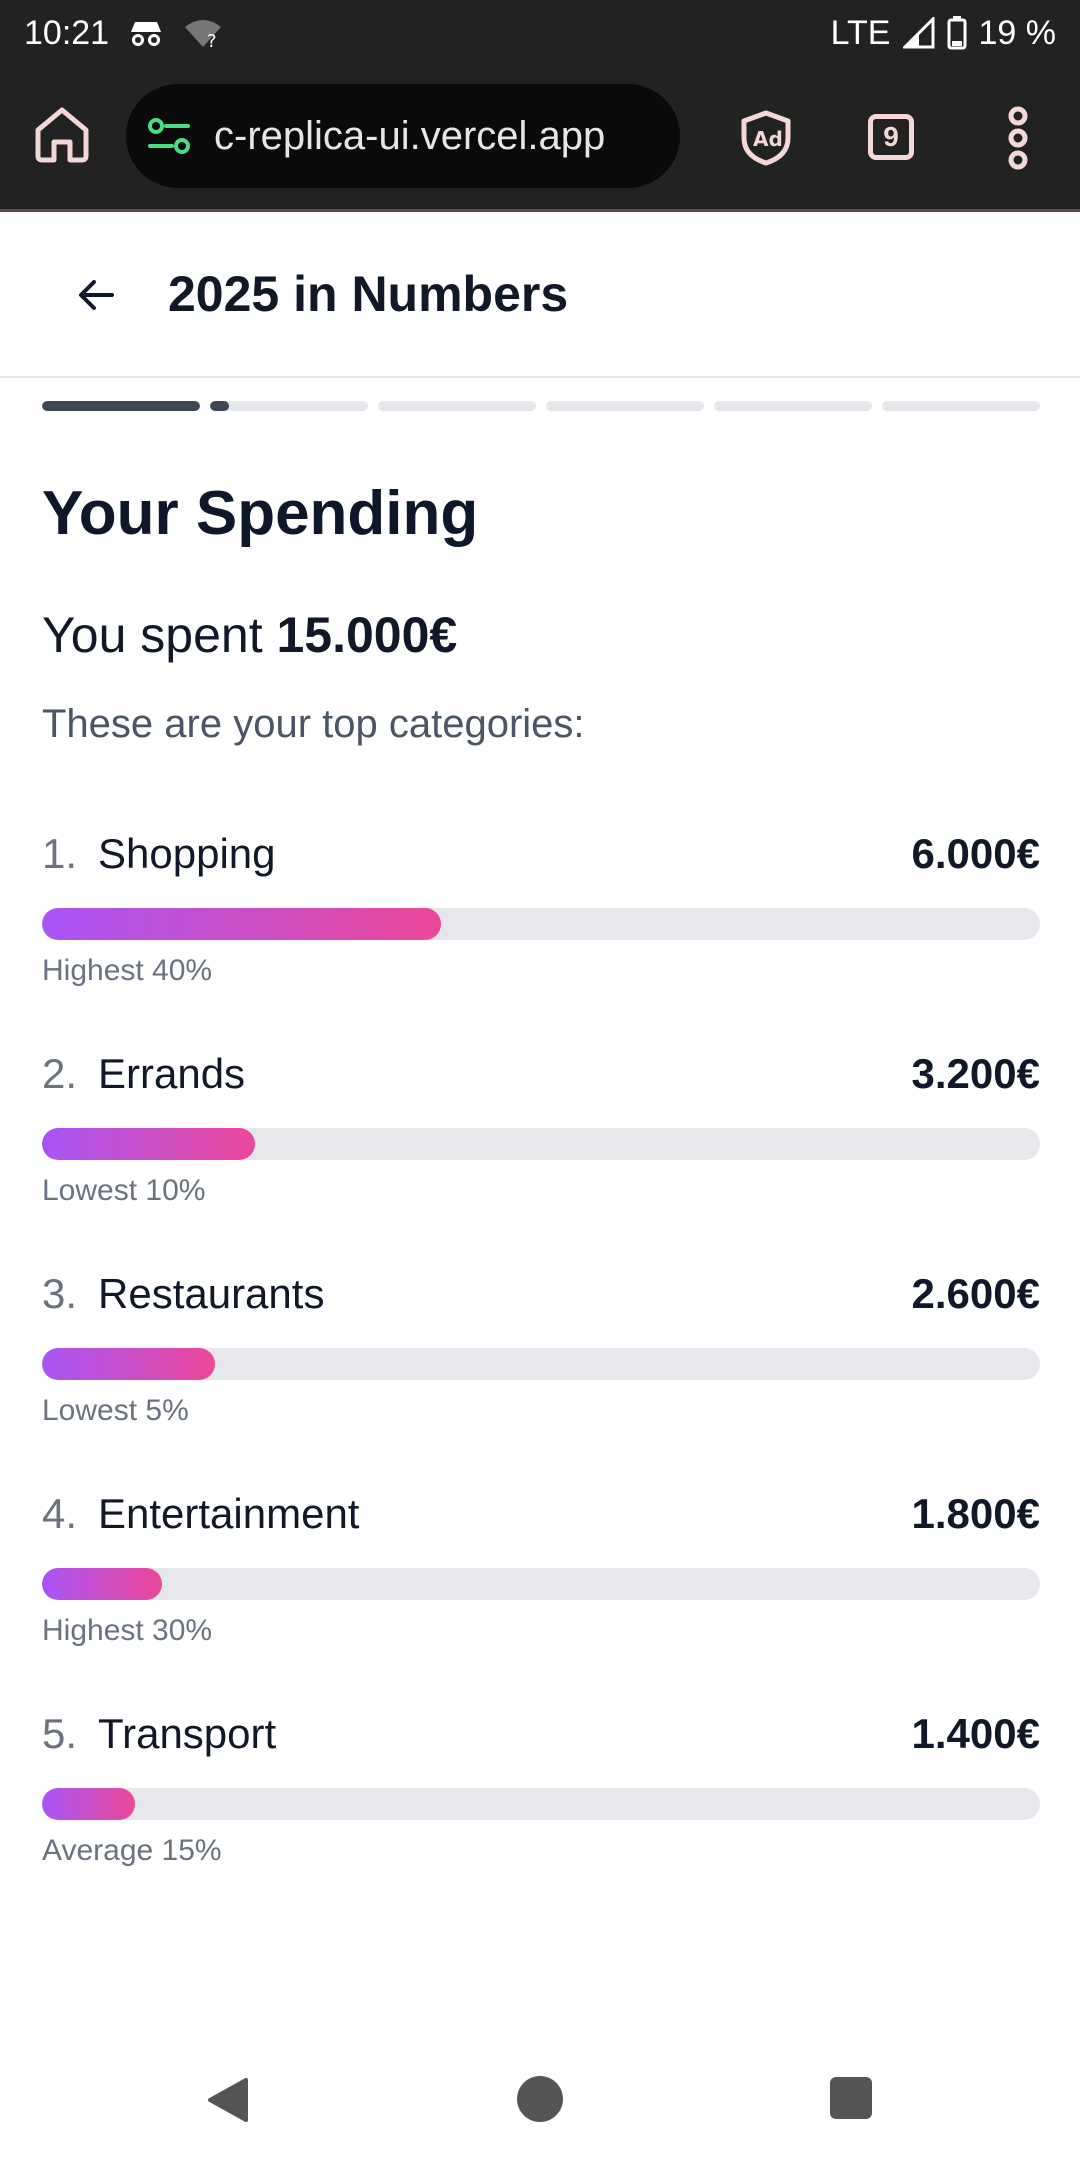 The height and width of the screenshot is (2160, 1080). What do you see at coordinates (67, 32) in the screenshot?
I see `status-time: 10:21` at bounding box center [67, 32].